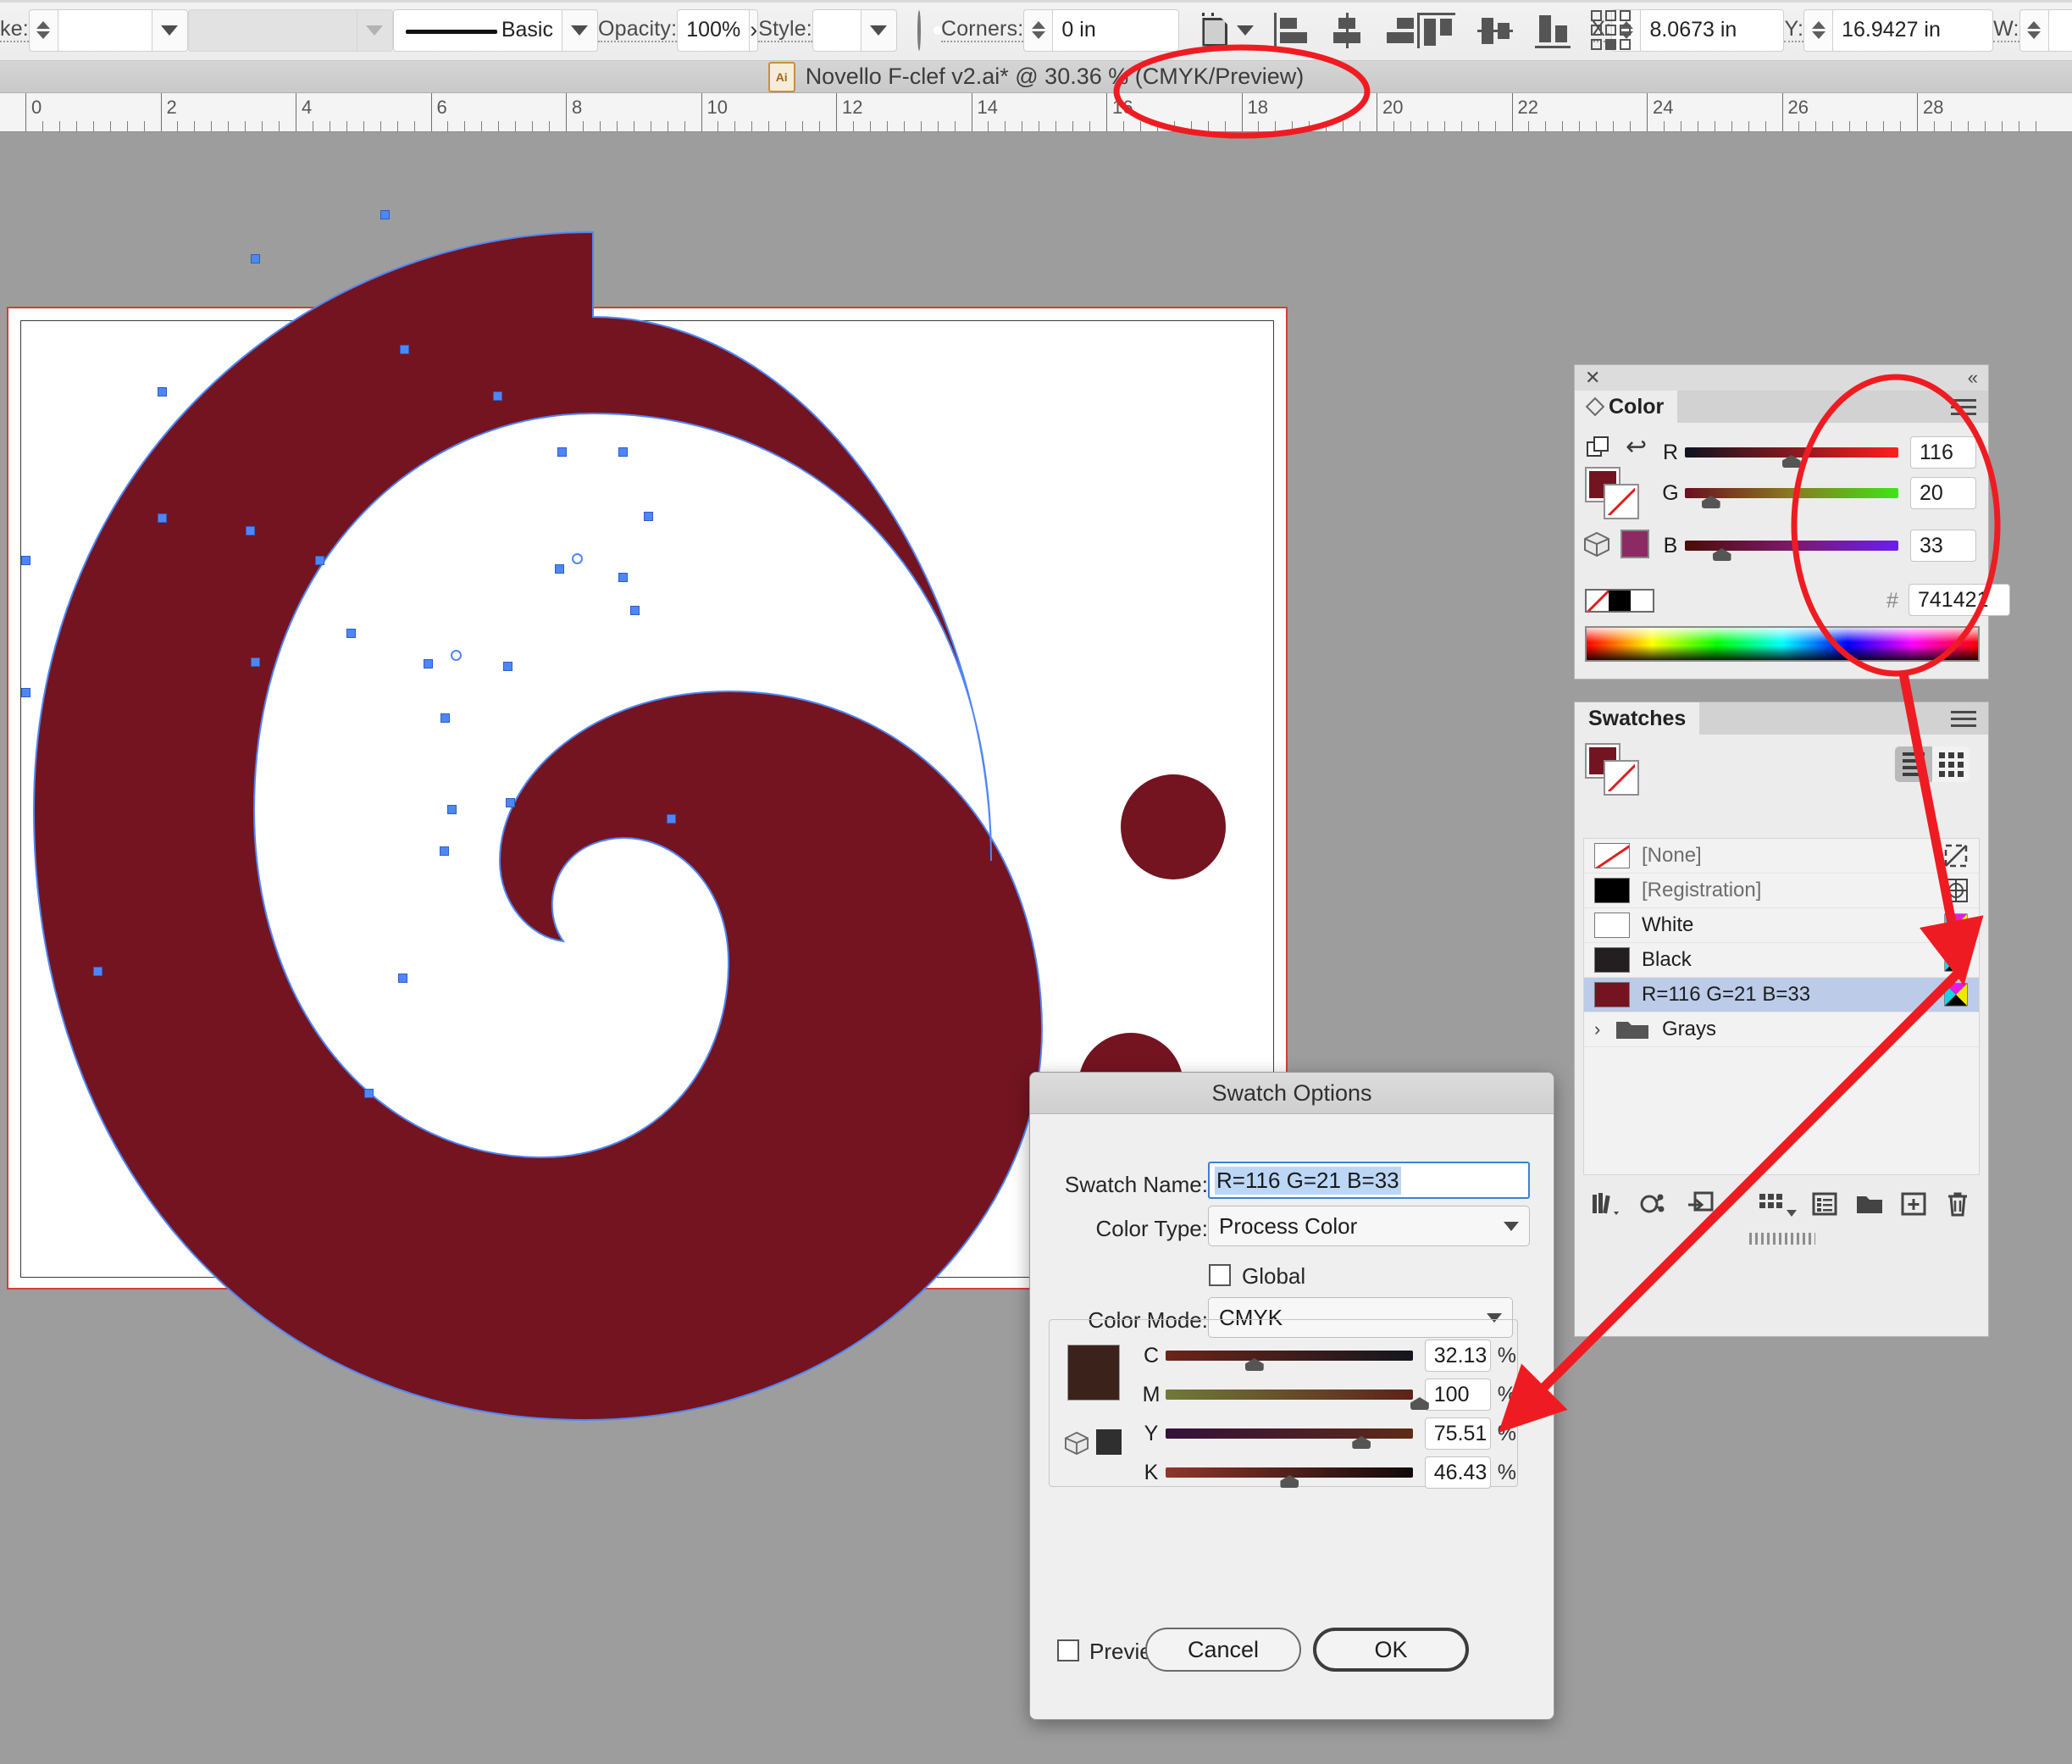 This screenshot has width=2072, height=1764. I want to click on tab-color: Color, so click(1626, 407).